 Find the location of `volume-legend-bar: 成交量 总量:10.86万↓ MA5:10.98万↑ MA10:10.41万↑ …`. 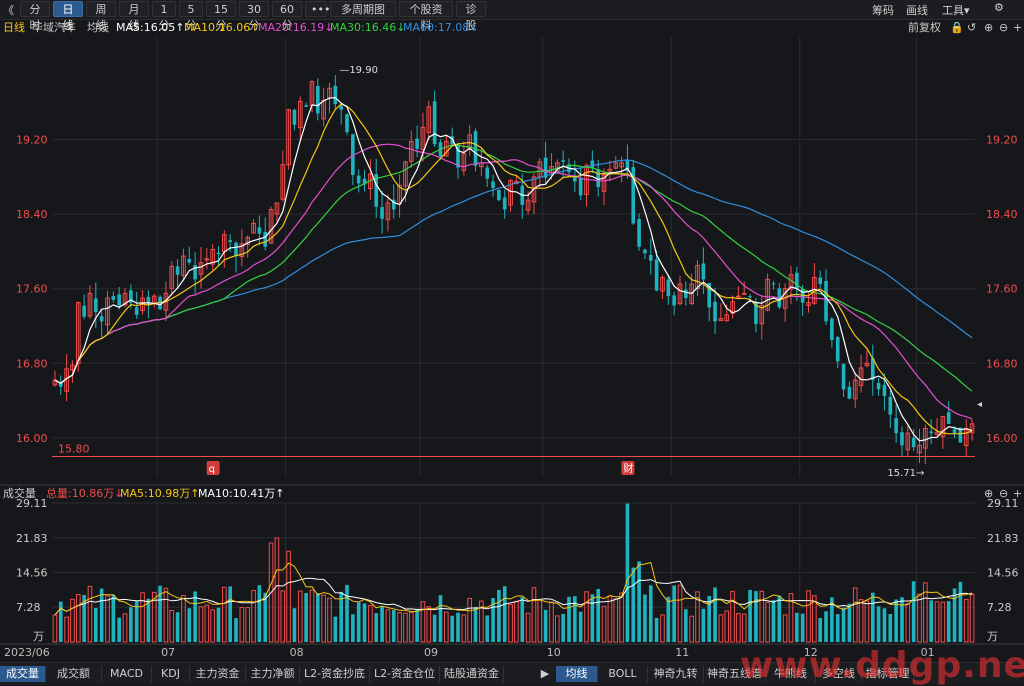

volume-legend-bar: 成交量 总量:10.86万↓ MA5:10.98万↑ MA10:10.41万↑ … is located at coordinates (512, 494).